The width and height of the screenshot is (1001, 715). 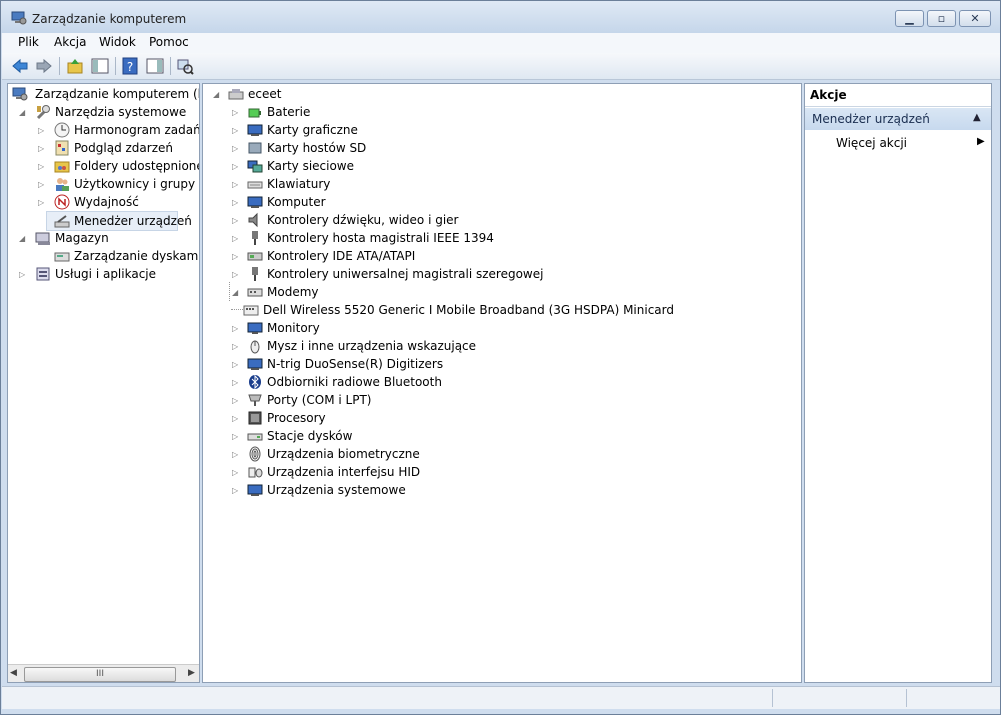 What do you see at coordinates (909, 18) in the screenshot?
I see `minimize-button: ▁` at bounding box center [909, 18].